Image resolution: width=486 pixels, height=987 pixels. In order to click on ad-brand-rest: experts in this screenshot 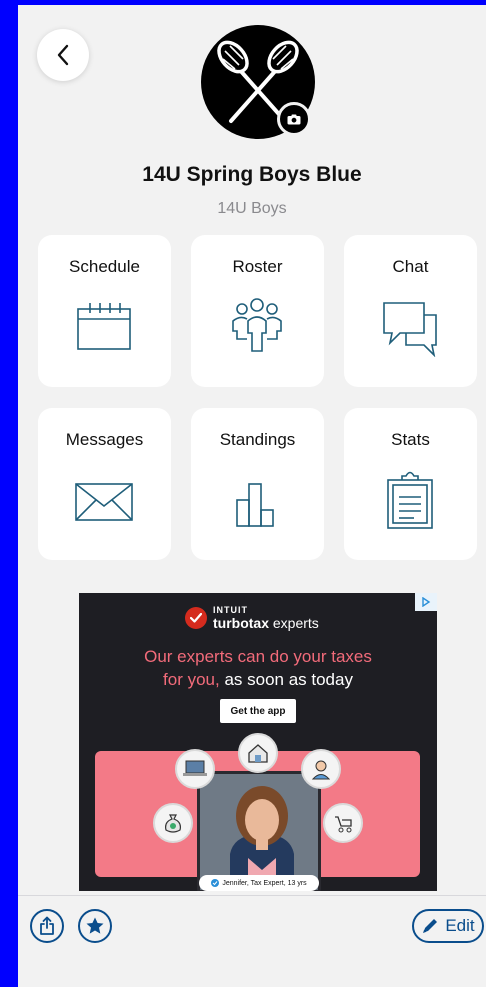, I will do `click(294, 623)`.